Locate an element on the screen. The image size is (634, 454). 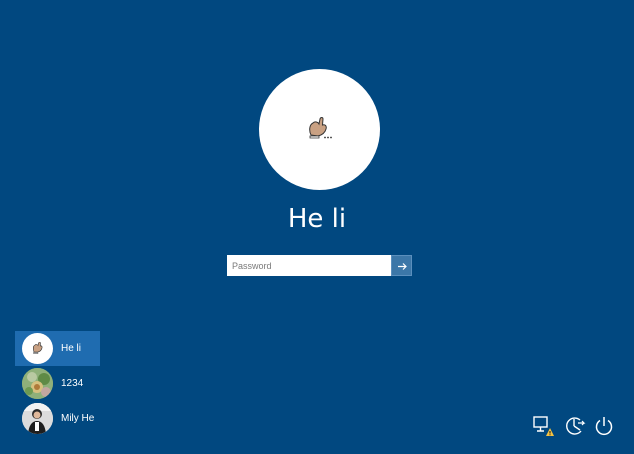
network-button is located at coordinates (543, 426).